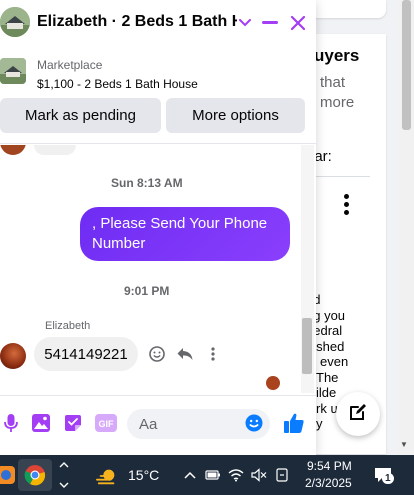 This screenshot has height=495, width=414. Describe the element at coordinates (404, 444) in the screenshot. I see `scroll-down-arrow-icon: ▼` at that location.